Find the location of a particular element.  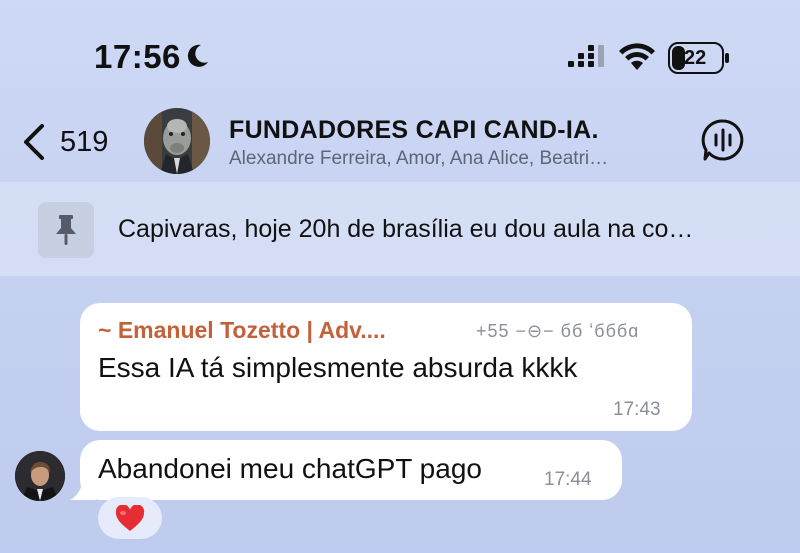

group-avatar is located at coordinates (177, 141).